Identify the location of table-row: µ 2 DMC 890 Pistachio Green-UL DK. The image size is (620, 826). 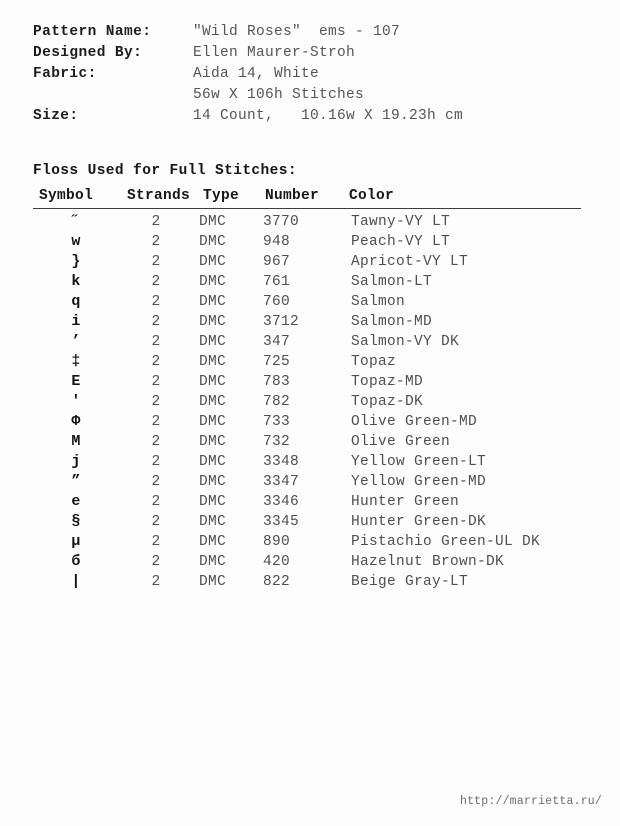
(309, 542).